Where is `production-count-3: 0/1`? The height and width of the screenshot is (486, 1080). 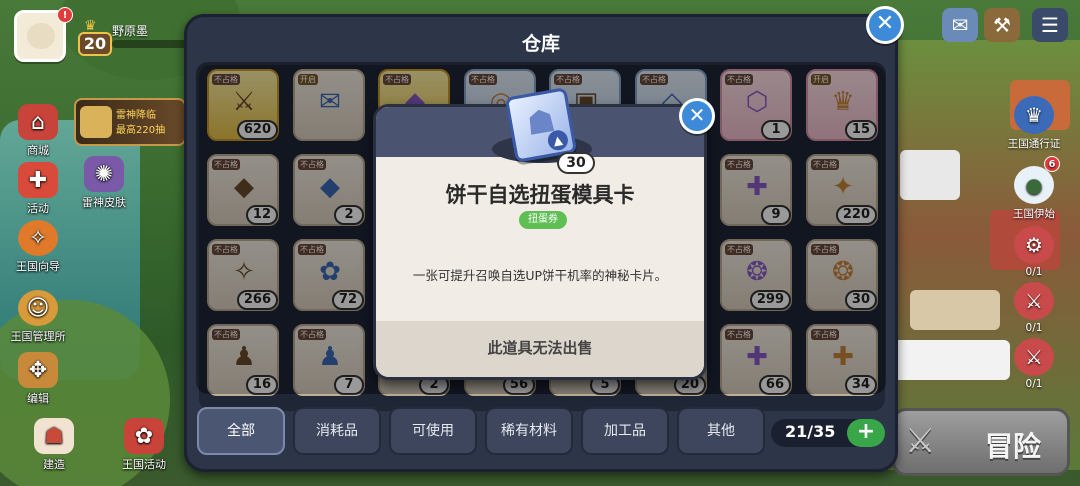 production-count-3: 0/1 is located at coordinates (1034, 384).